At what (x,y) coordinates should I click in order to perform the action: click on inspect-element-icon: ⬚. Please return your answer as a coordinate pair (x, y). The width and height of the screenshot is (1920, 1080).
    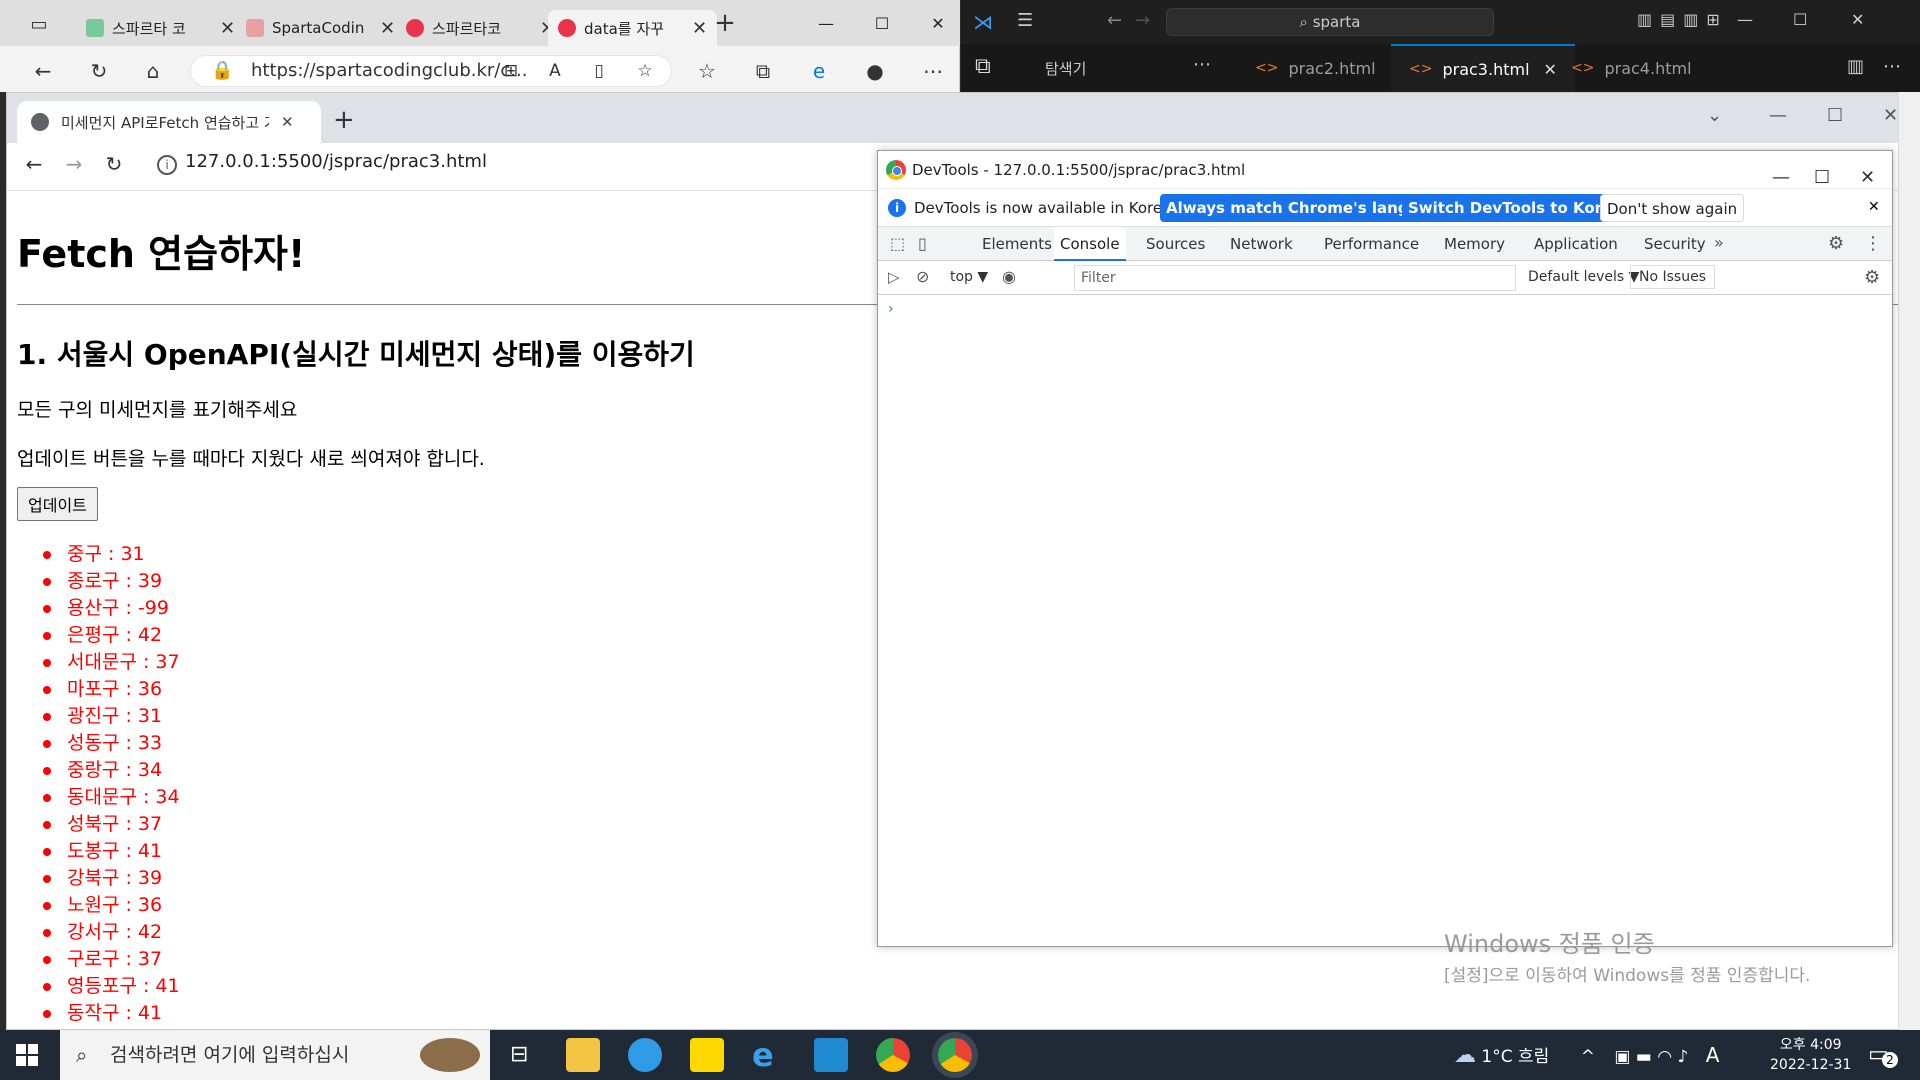
    Looking at the image, I should click on (897, 243).